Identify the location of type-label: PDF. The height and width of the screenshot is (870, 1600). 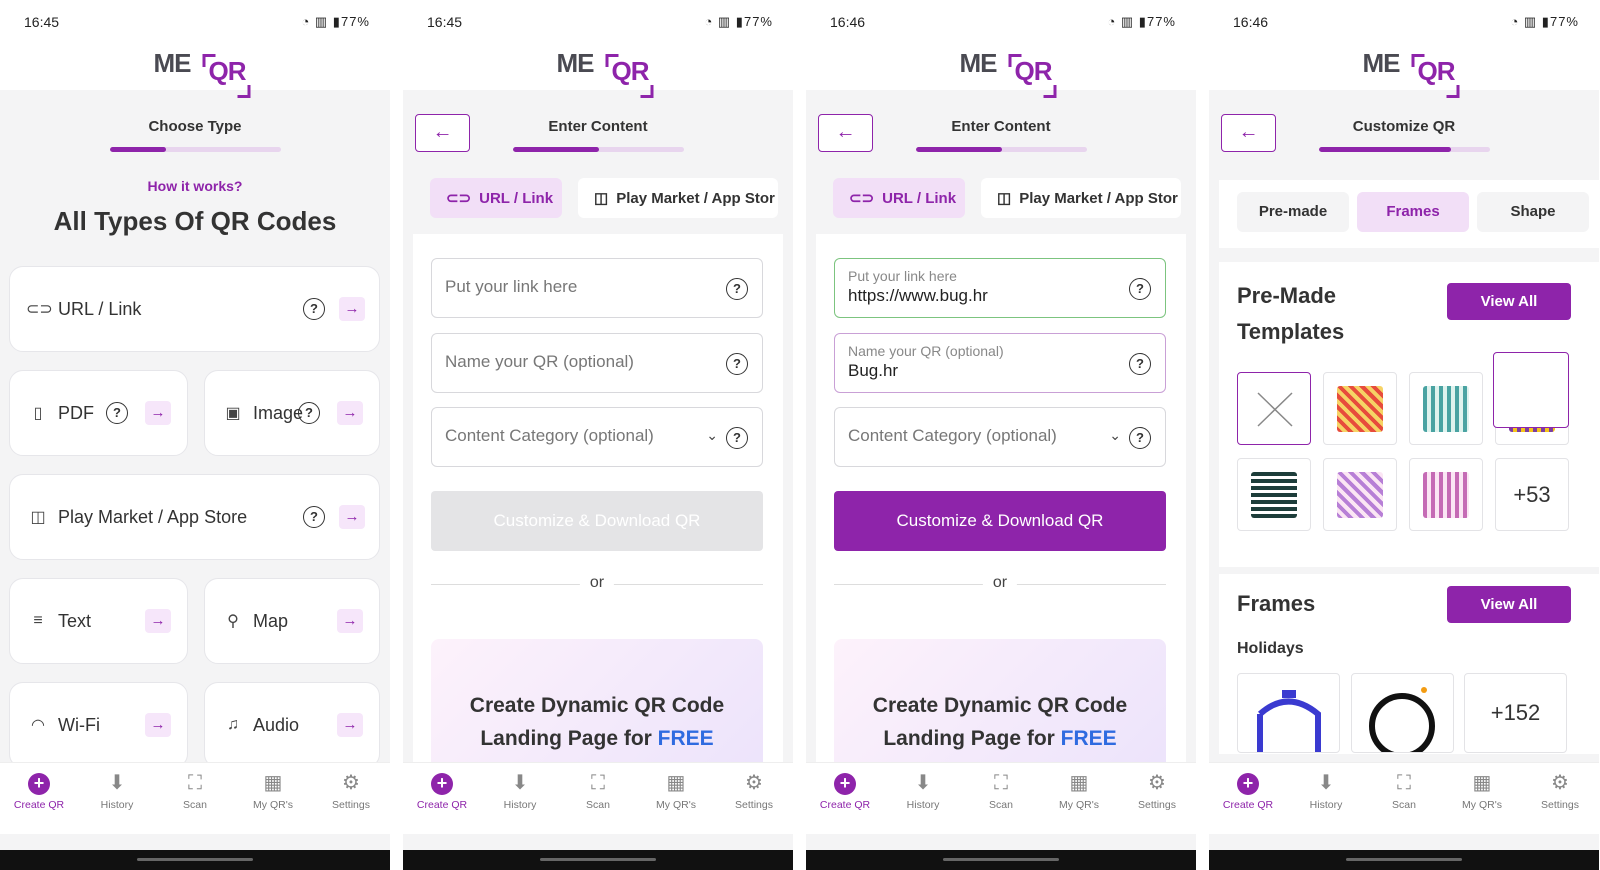
(76, 412).